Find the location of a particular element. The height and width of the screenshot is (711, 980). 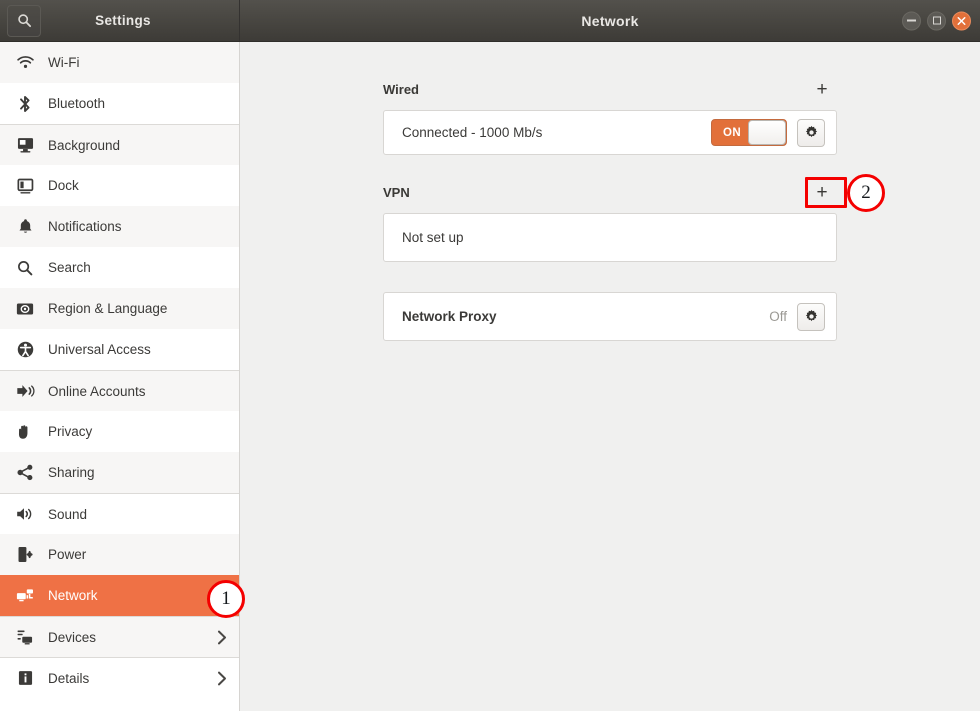

toggle-knob is located at coordinates (767, 132).